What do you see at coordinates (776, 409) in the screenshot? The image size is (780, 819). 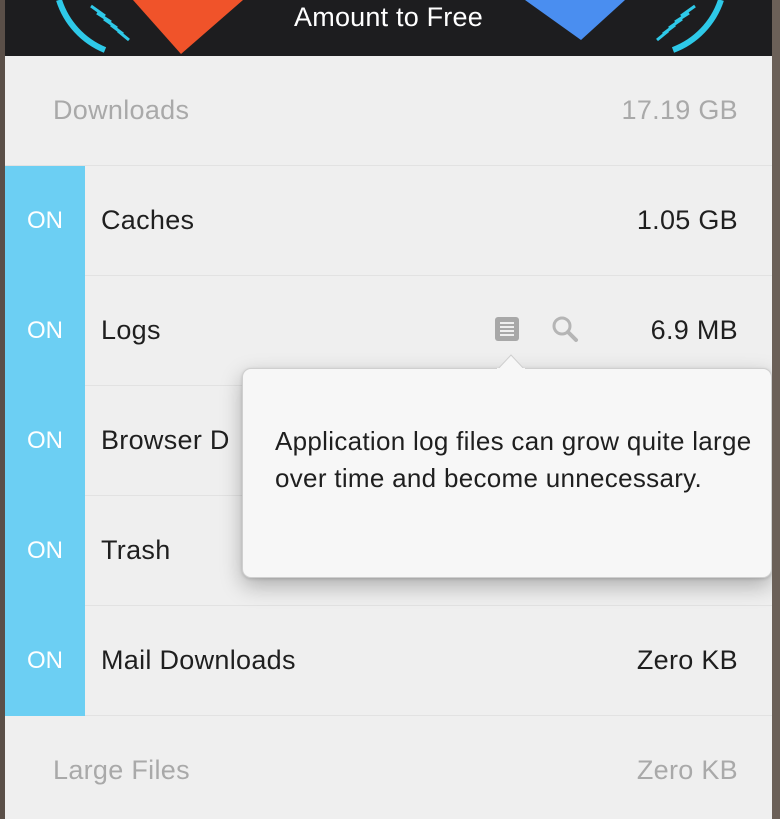 I see `window-right-edge` at bounding box center [776, 409].